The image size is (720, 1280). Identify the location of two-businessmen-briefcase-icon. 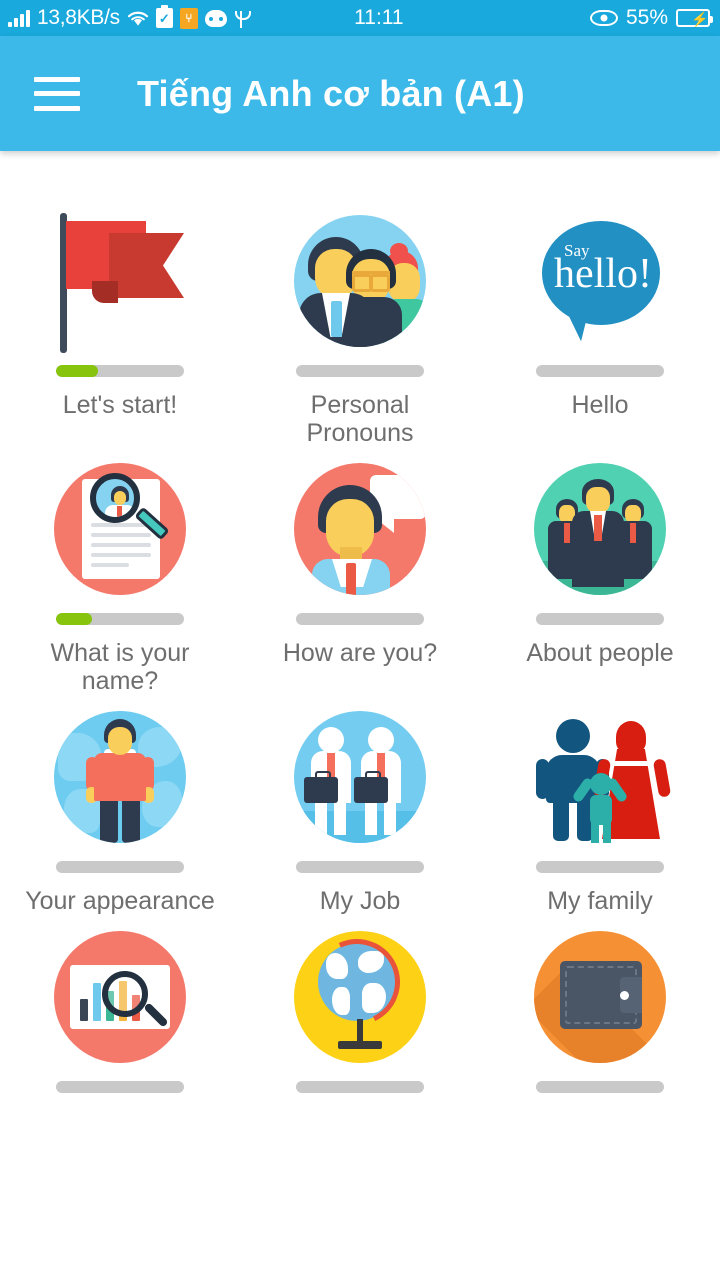
(360, 777).